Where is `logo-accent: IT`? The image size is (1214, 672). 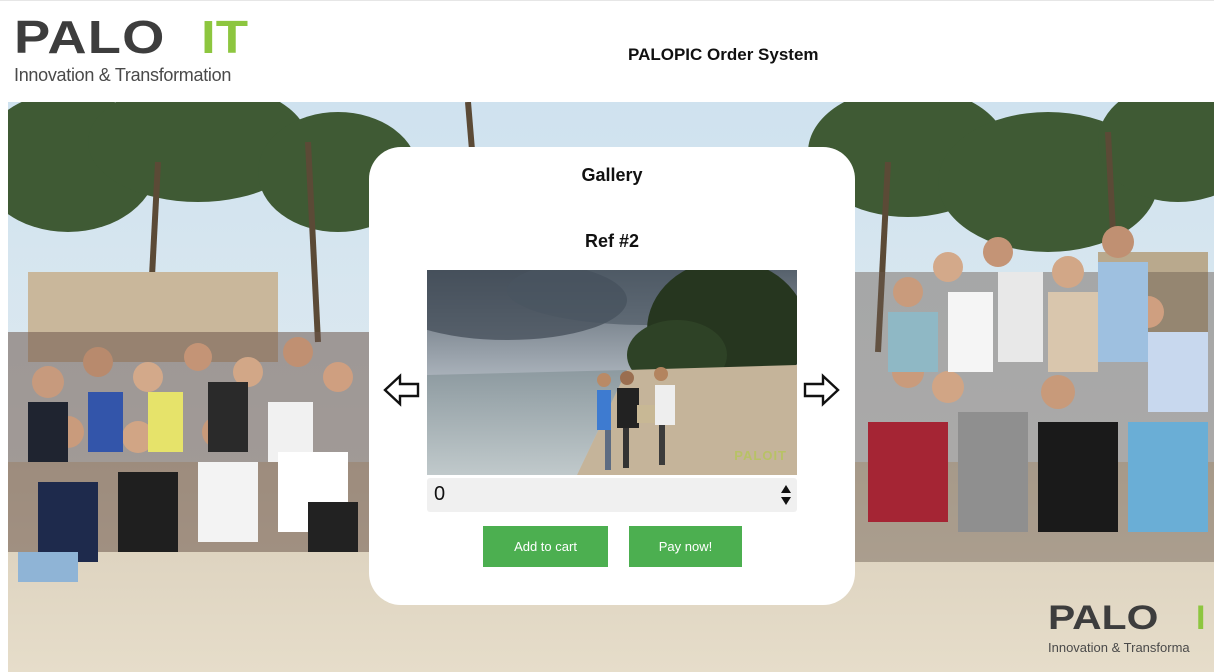 logo-accent: IT is located at coordinates (225, 37).